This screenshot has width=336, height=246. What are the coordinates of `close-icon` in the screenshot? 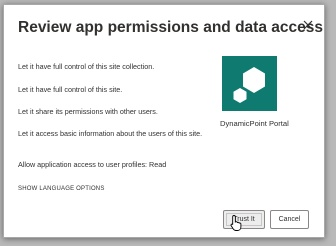 It's located at (308, 25).